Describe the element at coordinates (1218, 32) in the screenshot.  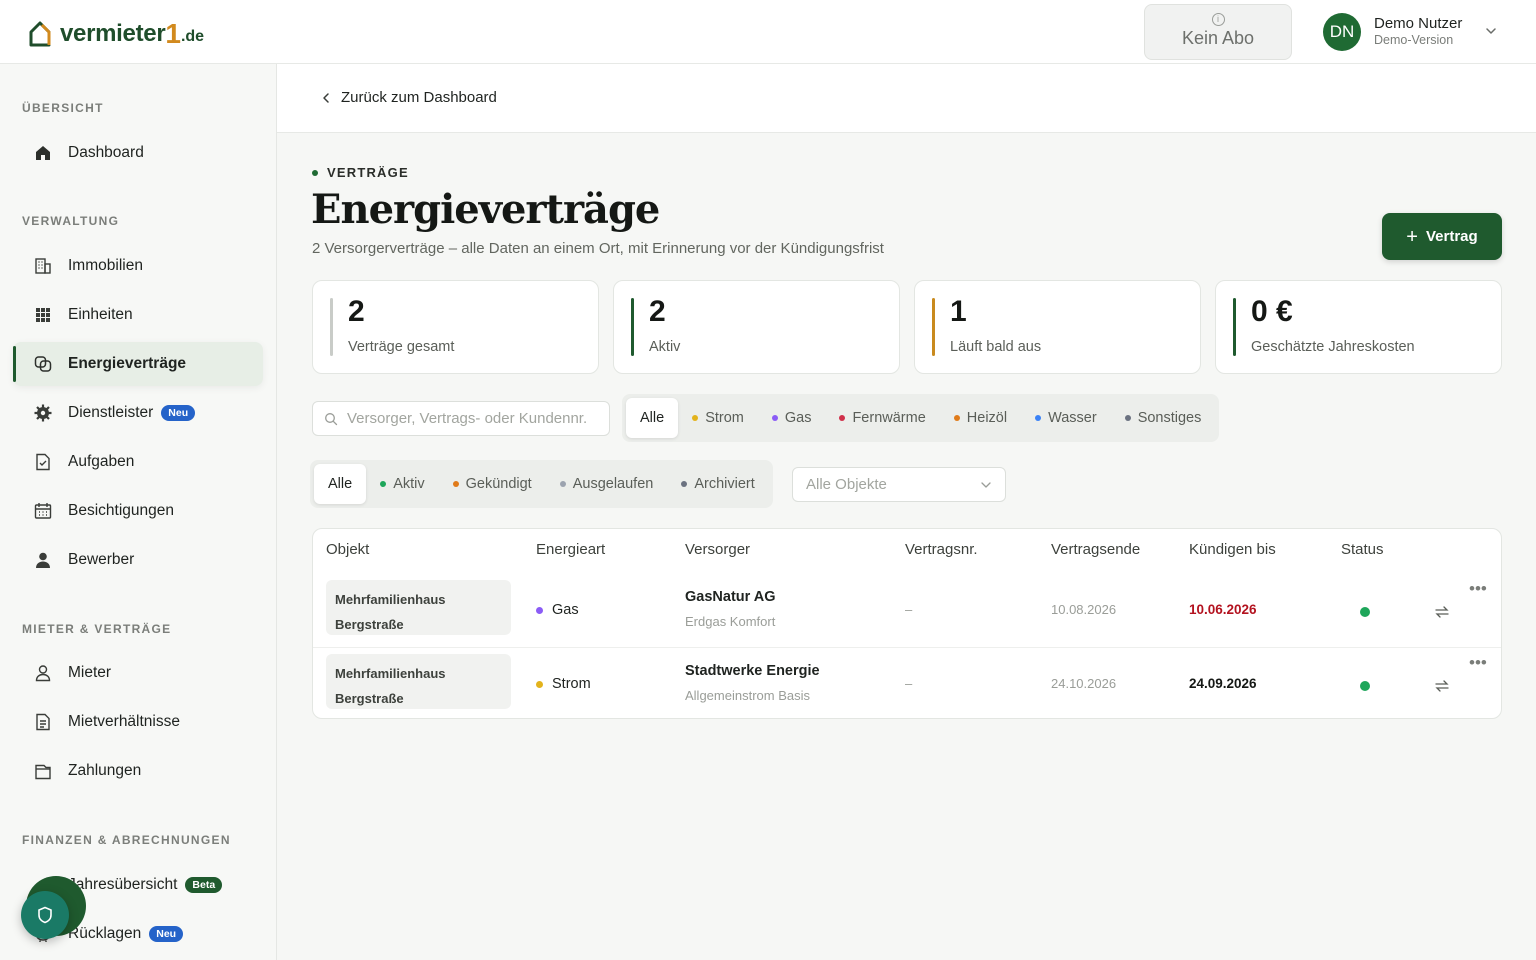
I see `subscription-button: i Kein Abo` at that location.